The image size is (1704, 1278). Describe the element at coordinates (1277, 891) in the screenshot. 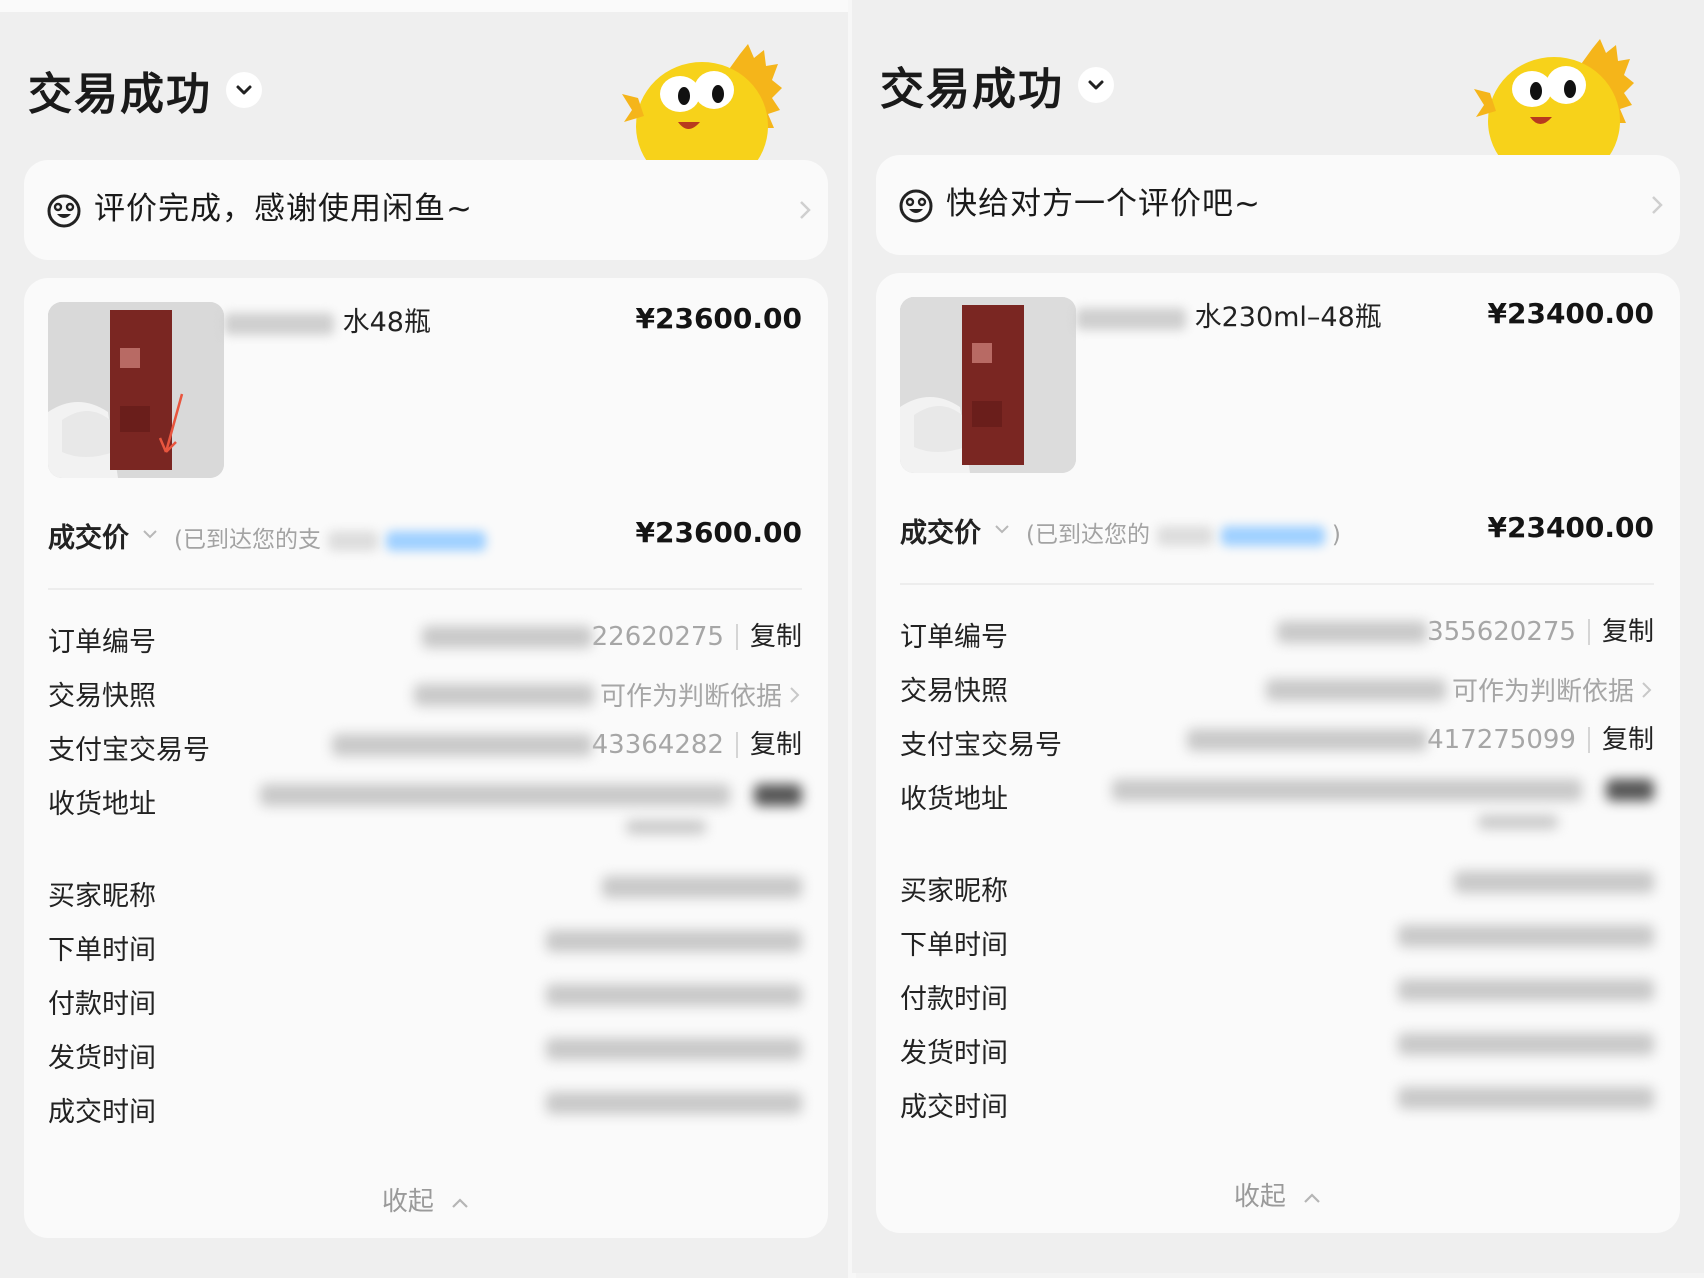

I see `row-buyer-nickname: 买家昵称` at that location.